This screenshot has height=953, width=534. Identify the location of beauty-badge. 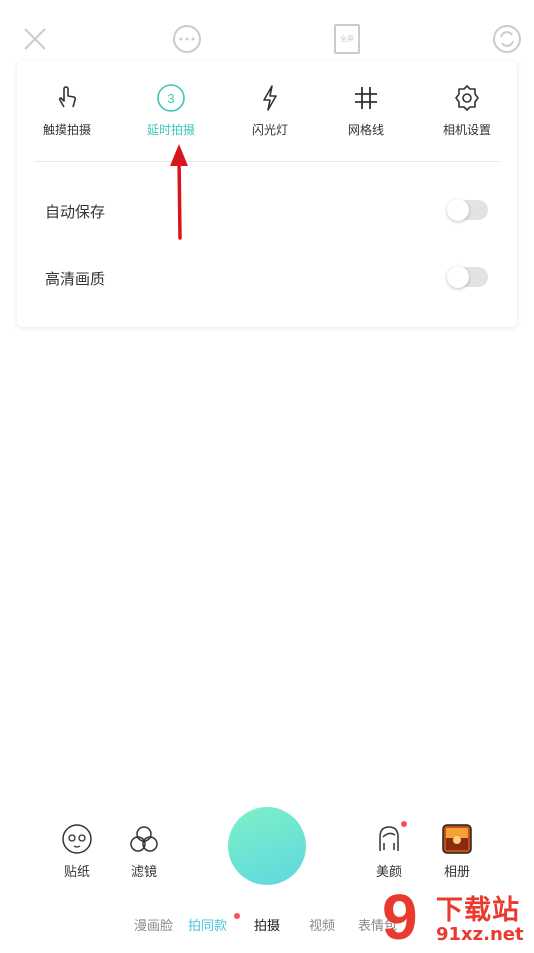
(404, 824).